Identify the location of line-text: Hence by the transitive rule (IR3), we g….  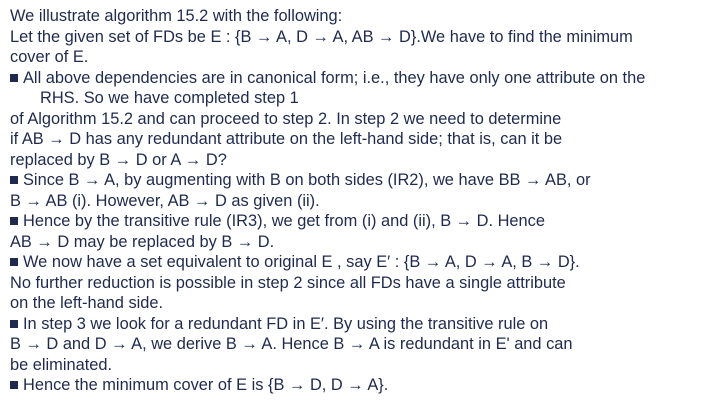
(284, 221).